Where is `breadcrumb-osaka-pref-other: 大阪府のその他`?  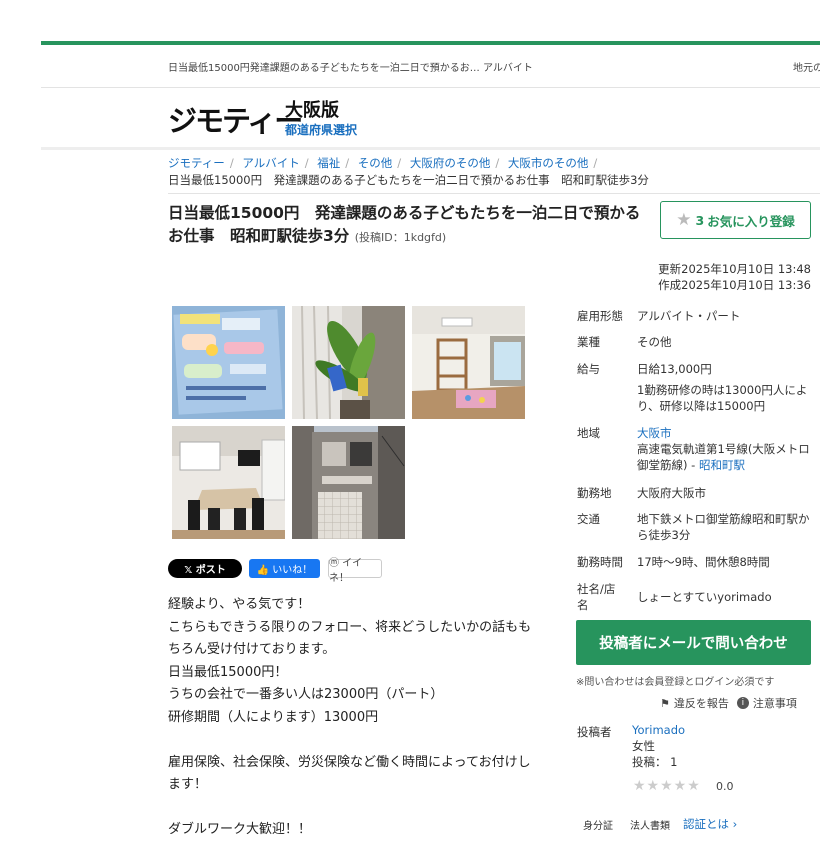 breadcrumb-osaka-pref-other: 大阪府のその他 is located at coordinates (450, 163).